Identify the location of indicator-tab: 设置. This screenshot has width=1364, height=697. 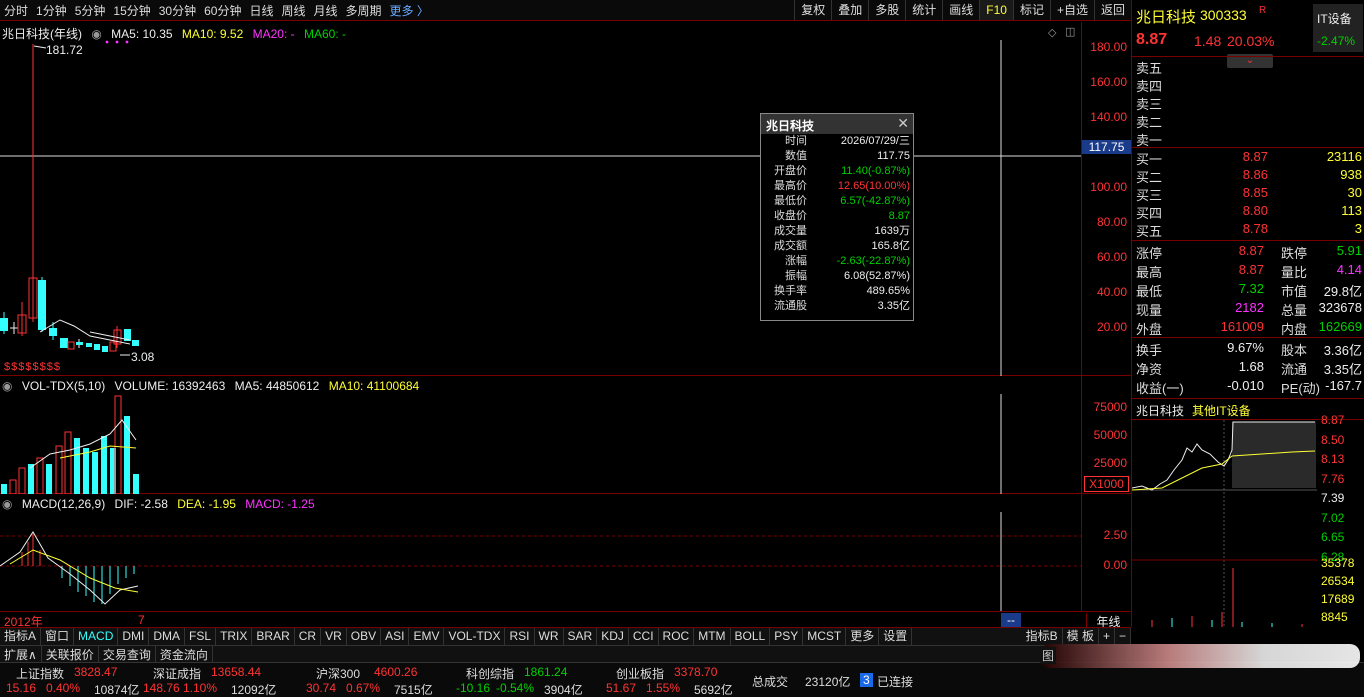
(896, 636).